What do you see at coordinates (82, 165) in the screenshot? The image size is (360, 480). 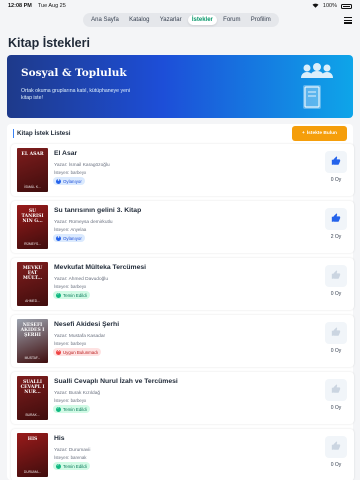 I see `book-author: Yazar: İsmail Karagözoğlu` at bounding box center [82, 165].